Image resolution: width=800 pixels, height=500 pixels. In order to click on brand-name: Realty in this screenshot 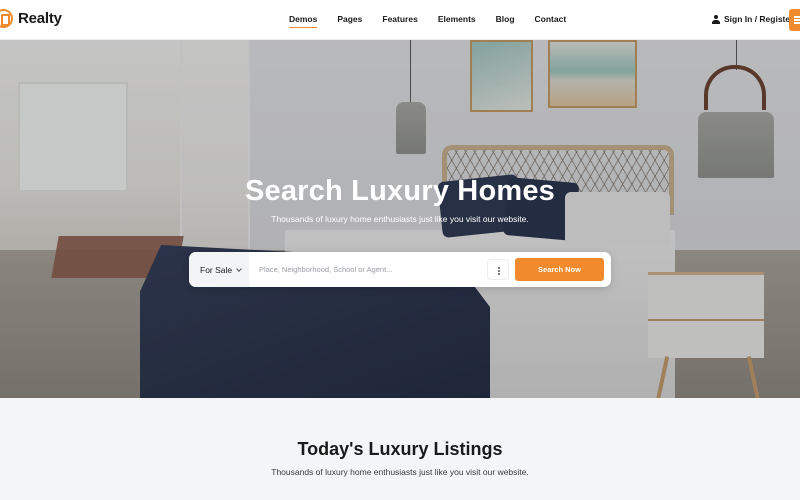, I will do `click(40, 18)`.